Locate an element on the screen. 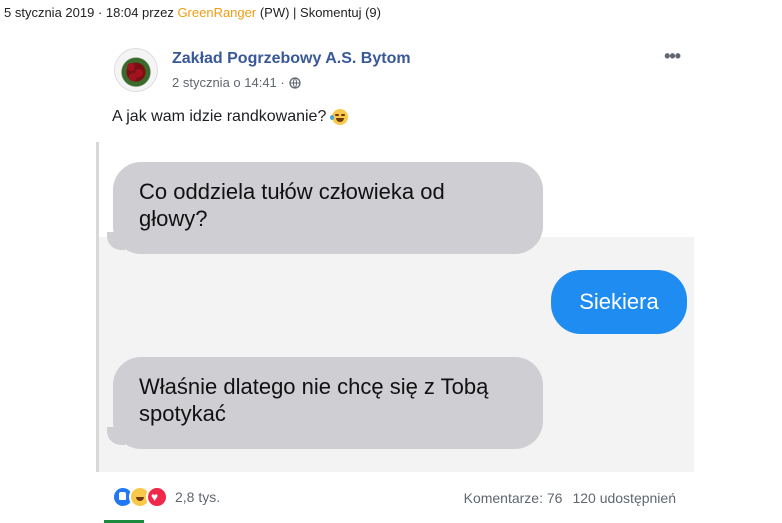  sent-message-bubble: Siekiera is located at coordinates (619, 302).